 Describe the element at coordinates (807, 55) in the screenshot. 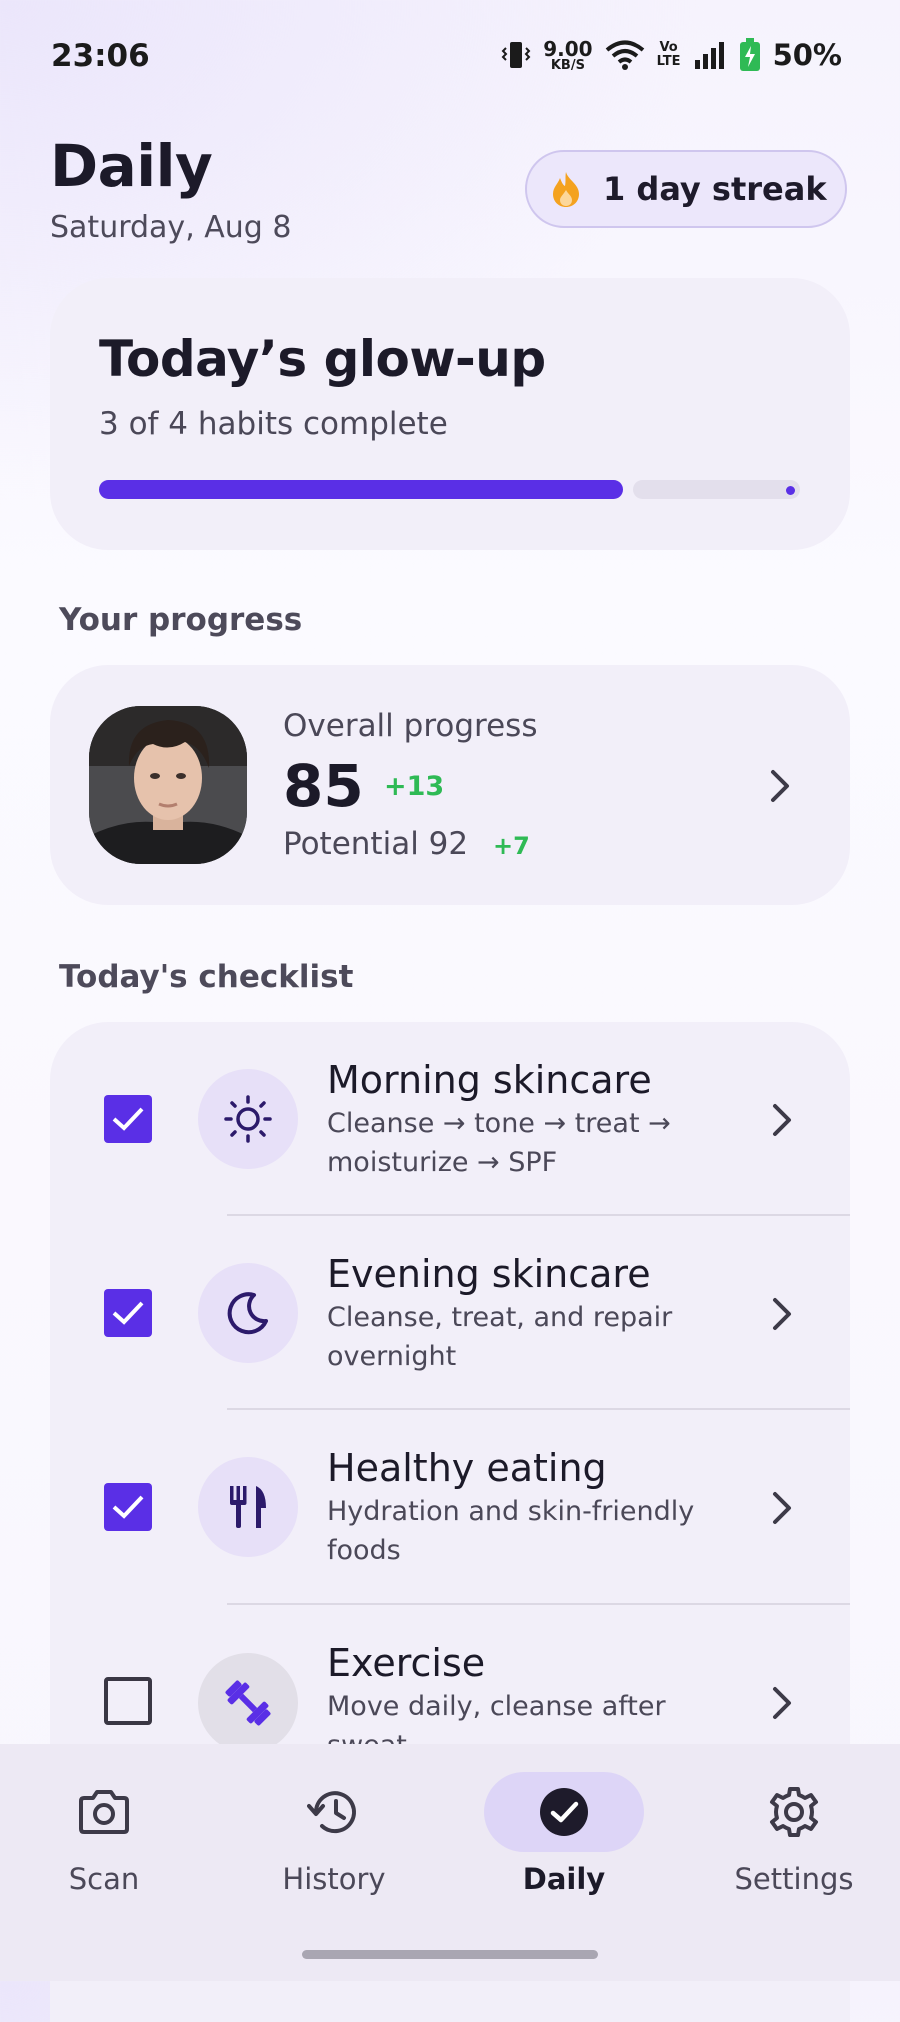

I see `battery-percent: 50%` at that location.